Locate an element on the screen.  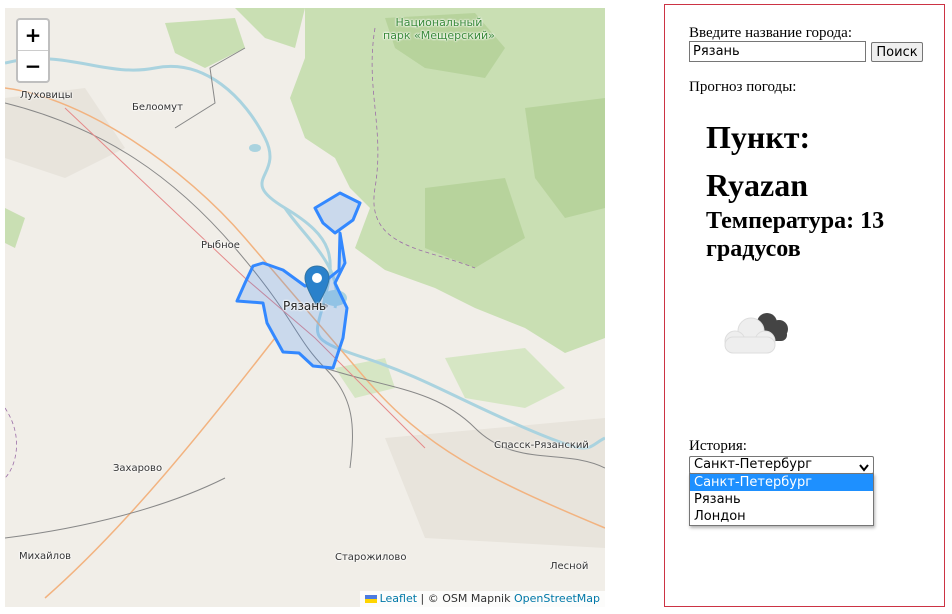
town-label-lesnoy: Лесной is located at coordinates (569, 566).